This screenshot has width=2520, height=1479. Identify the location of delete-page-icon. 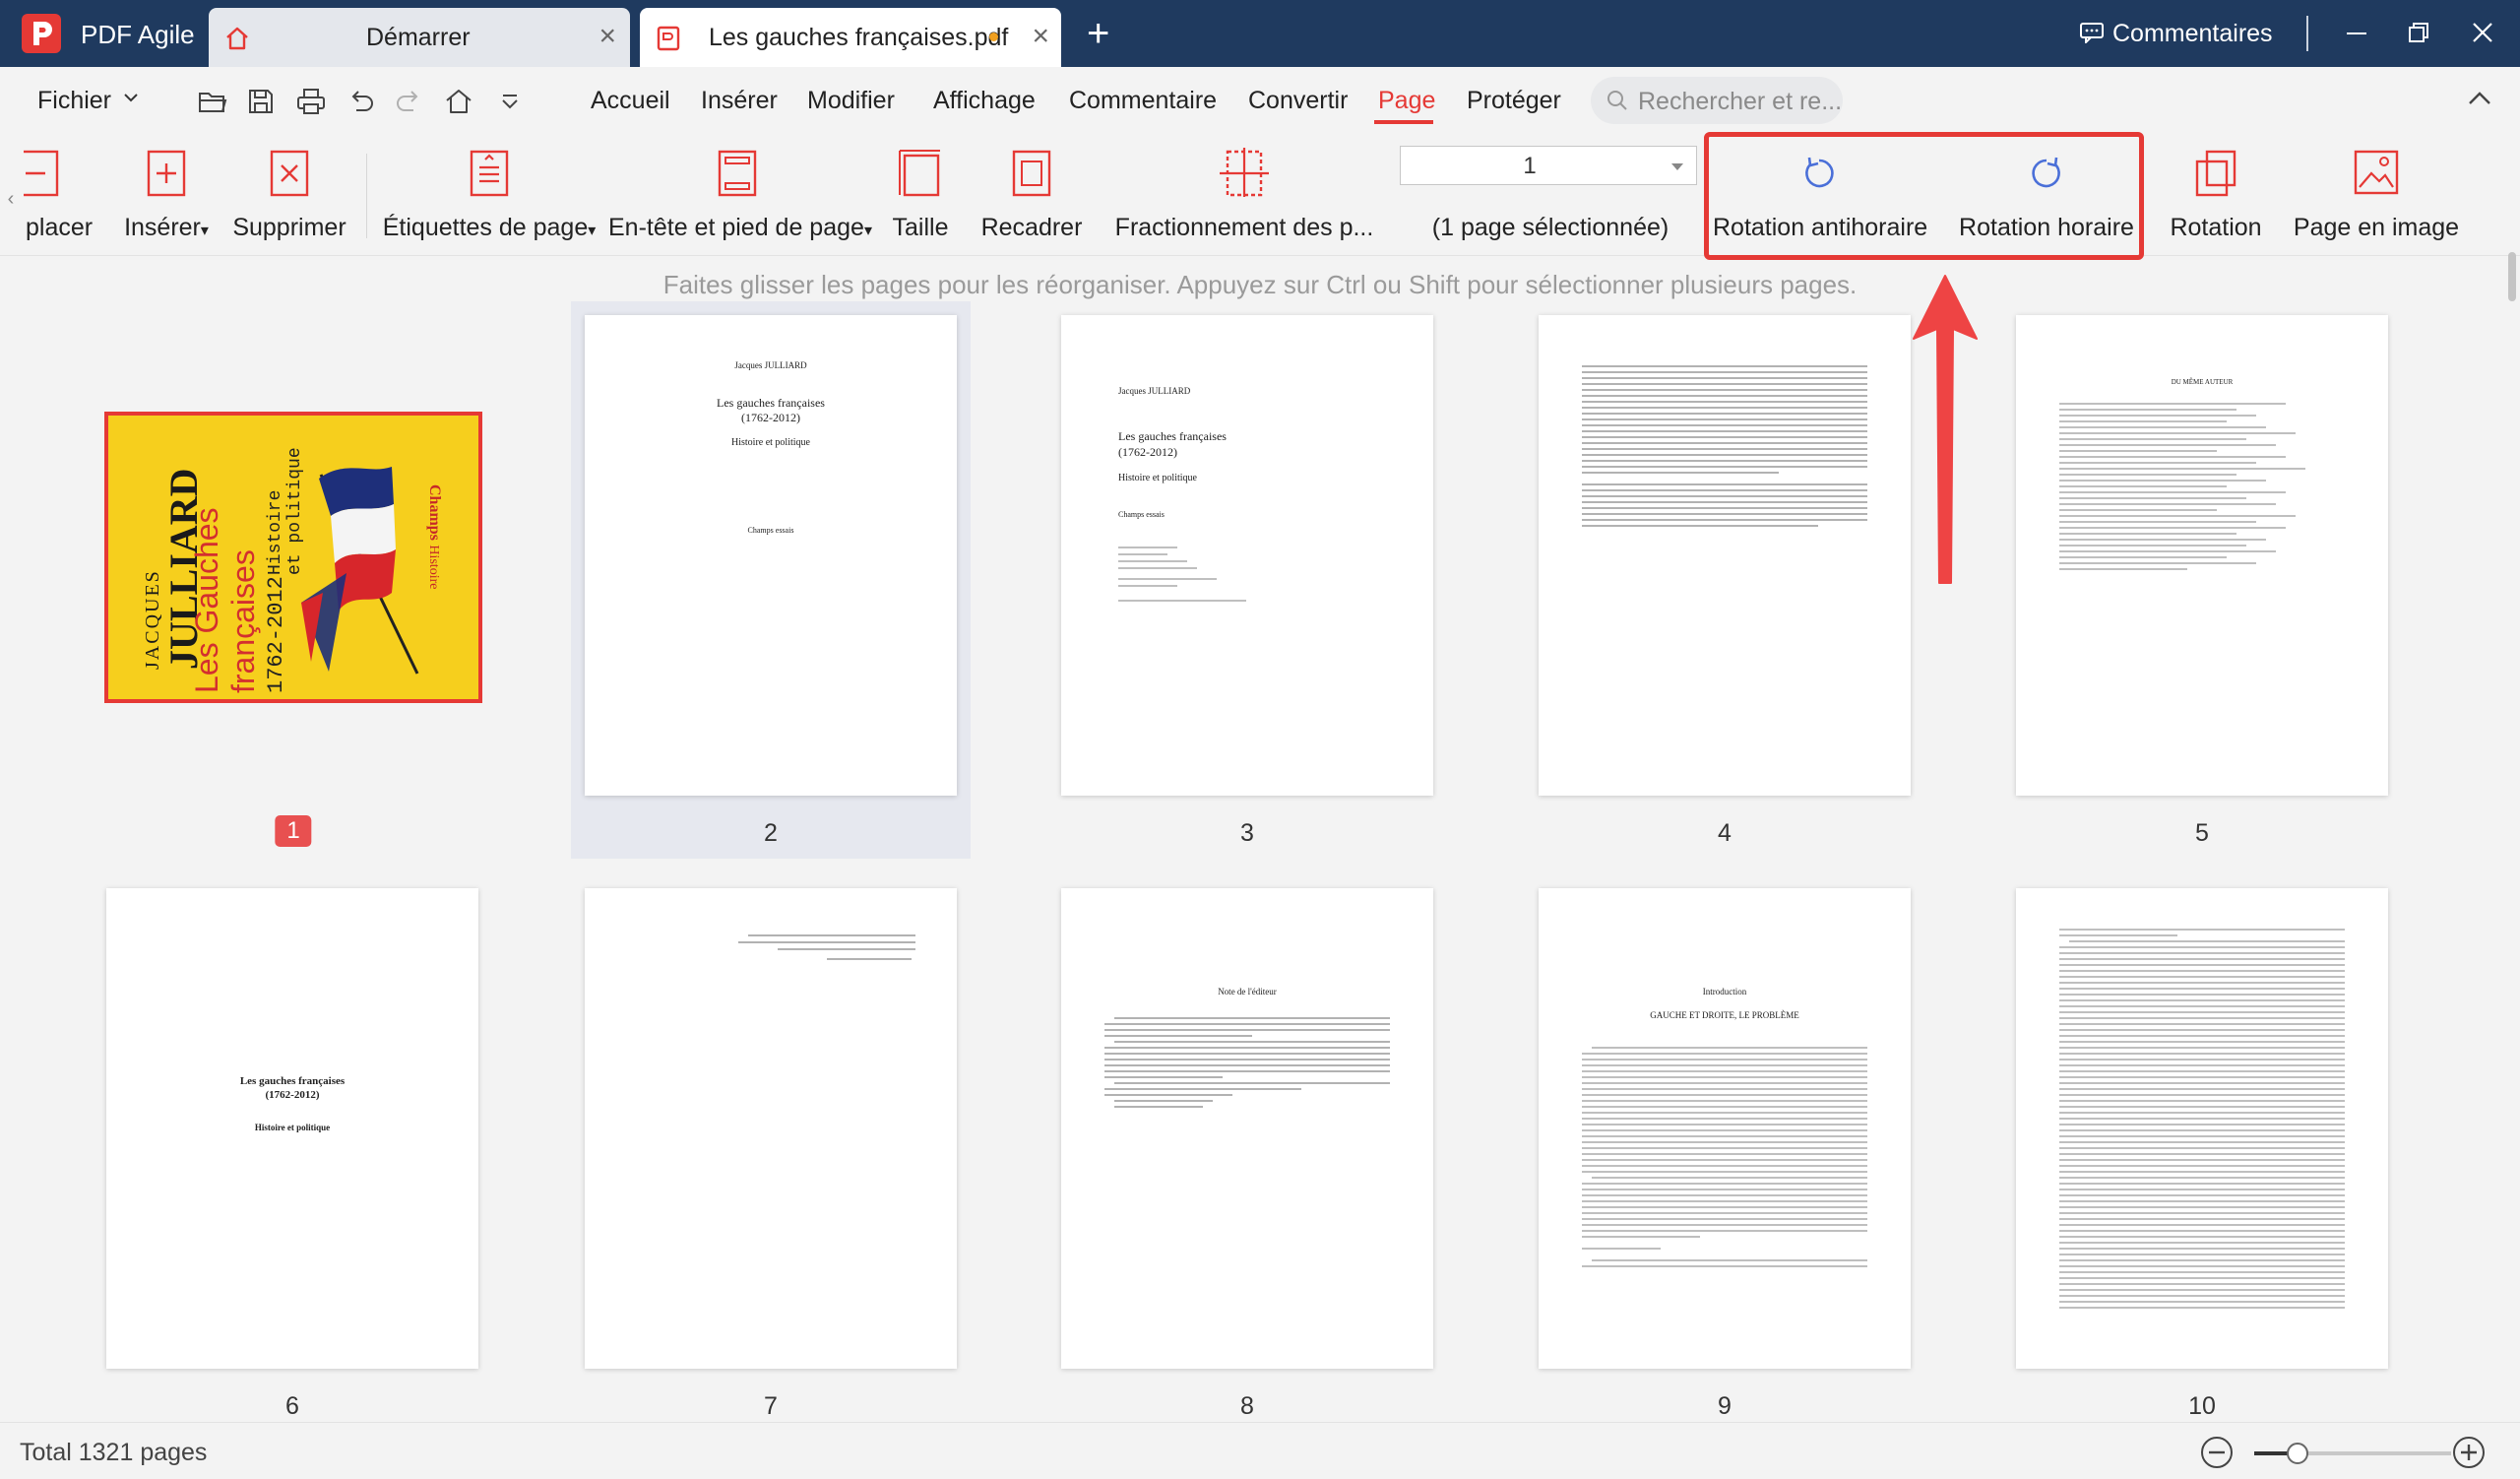
(289, 172).